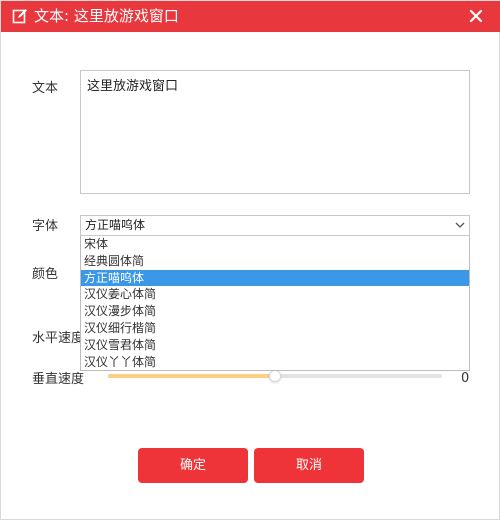  What do you see at coordinates (309, 465) in the screenshot?
I see `cancel-button: 取消` at bounding box center [309, 465].